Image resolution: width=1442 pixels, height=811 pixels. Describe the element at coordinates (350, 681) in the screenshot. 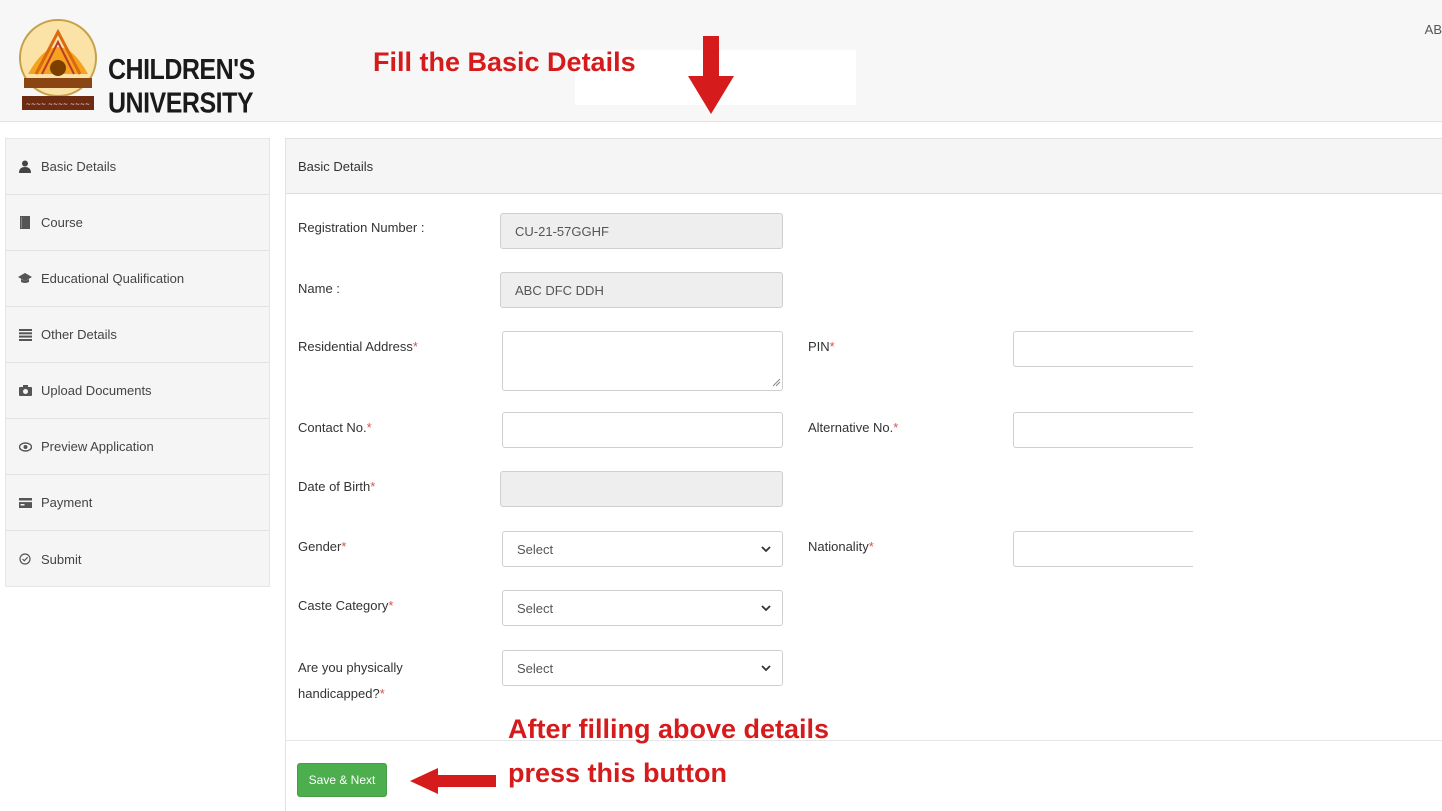

I see `physically-handicapped-label: Are you physically handicapped?*` at that location.